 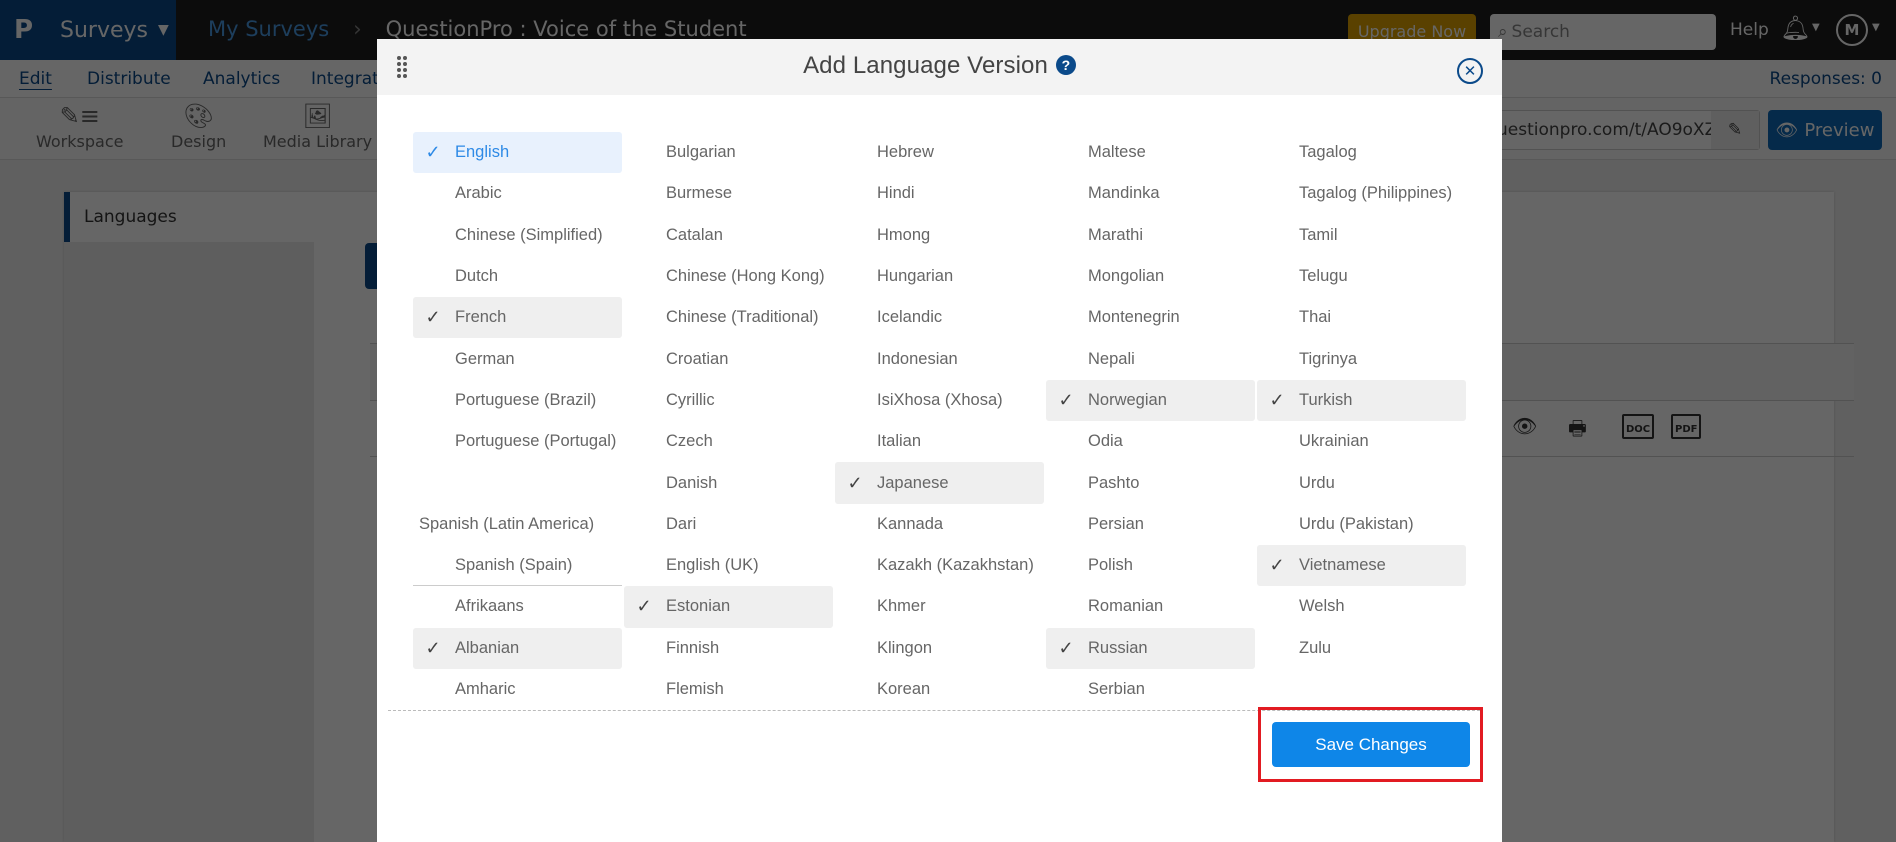 What do you see at coordinates (1150, 689) in the screenshot?
I see `language-option: Serbian` at bounding box center [1150, 689].